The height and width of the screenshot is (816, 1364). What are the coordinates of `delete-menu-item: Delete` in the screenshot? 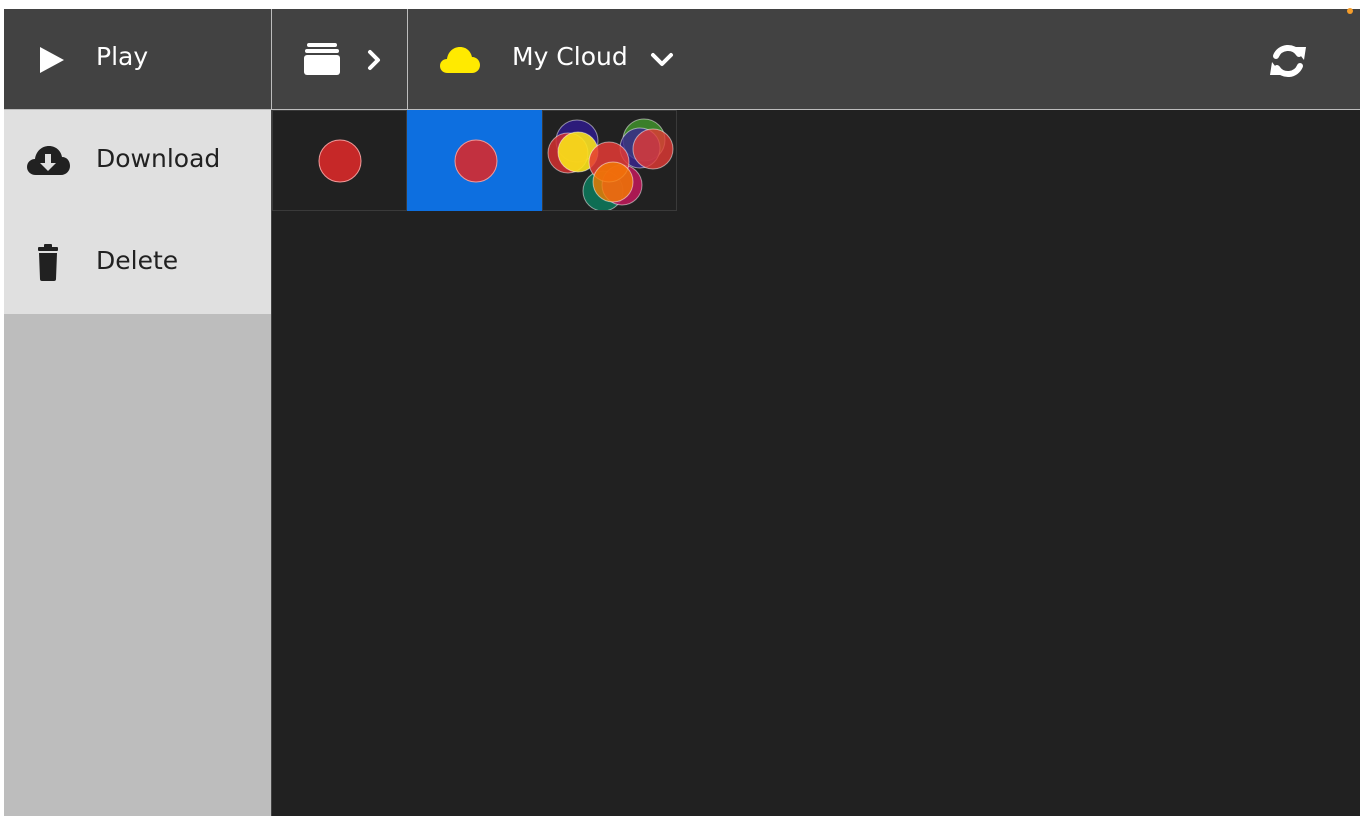 It's located at (137, 263).